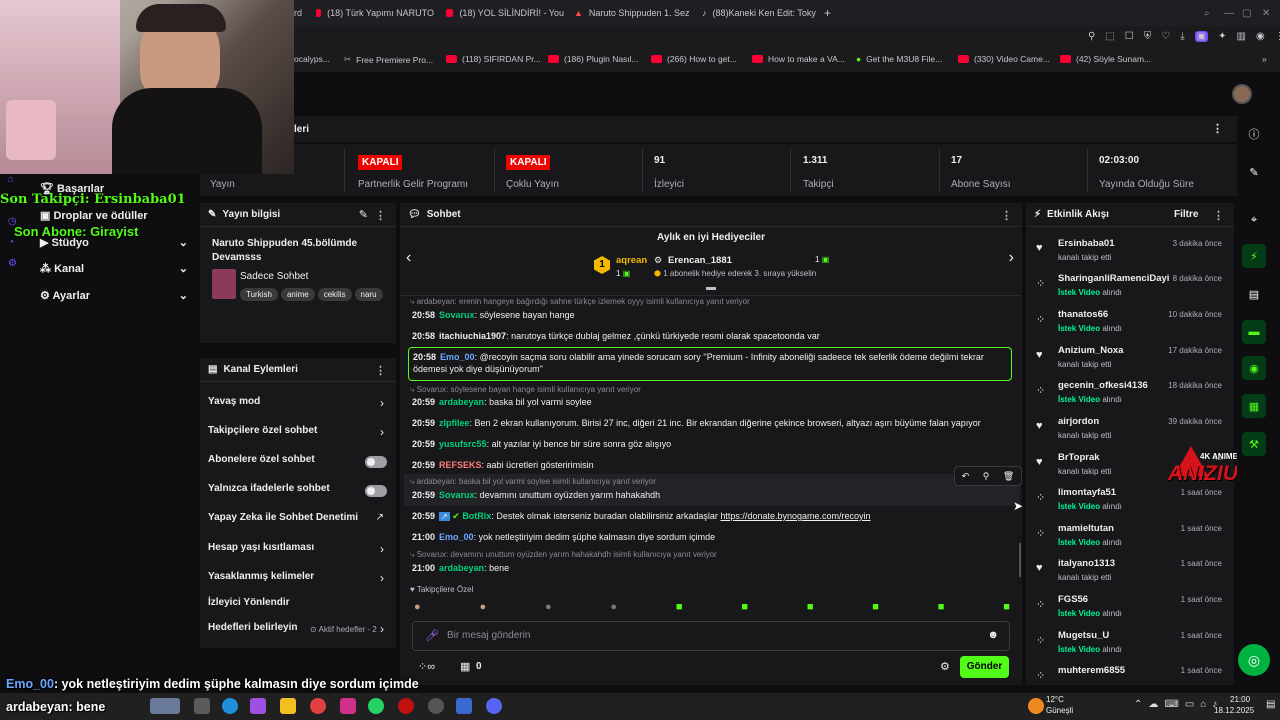 Image resolution: width=1280 pixels, height=720 pixels. I want to click on action-slow-mode: Yavaş mod ›, so click(298, 406).